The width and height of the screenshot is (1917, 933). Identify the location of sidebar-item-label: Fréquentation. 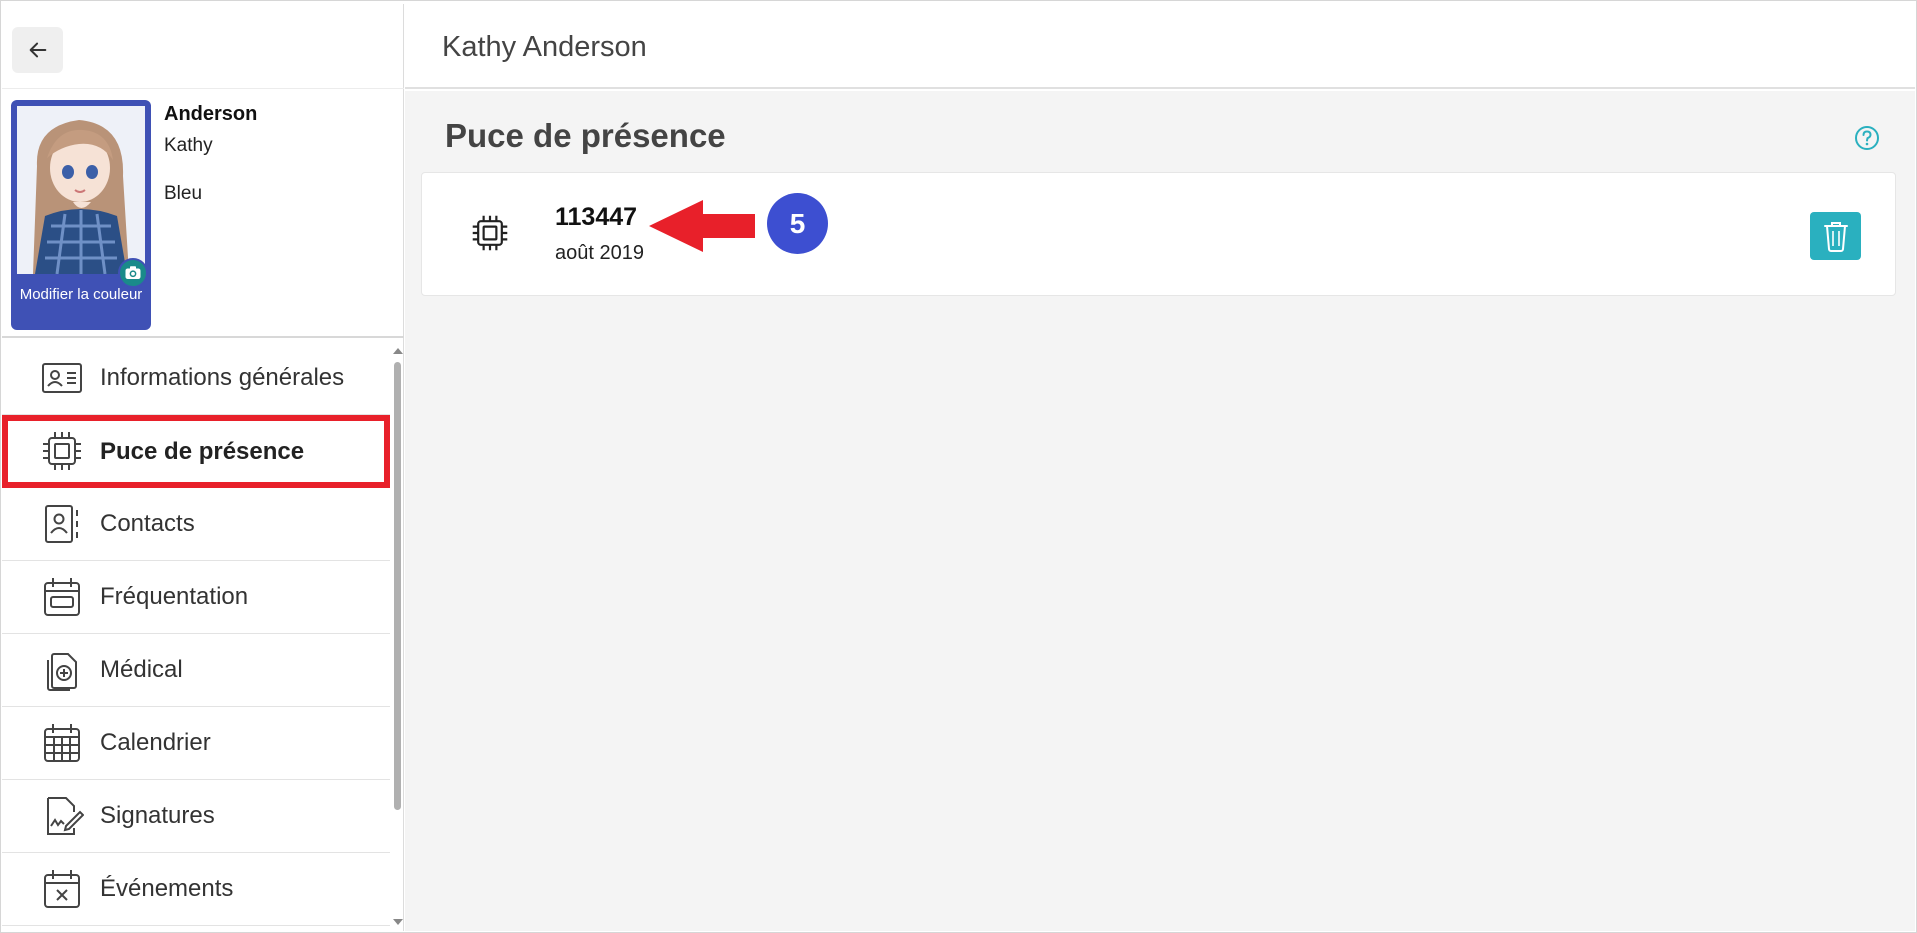
(174, 596).